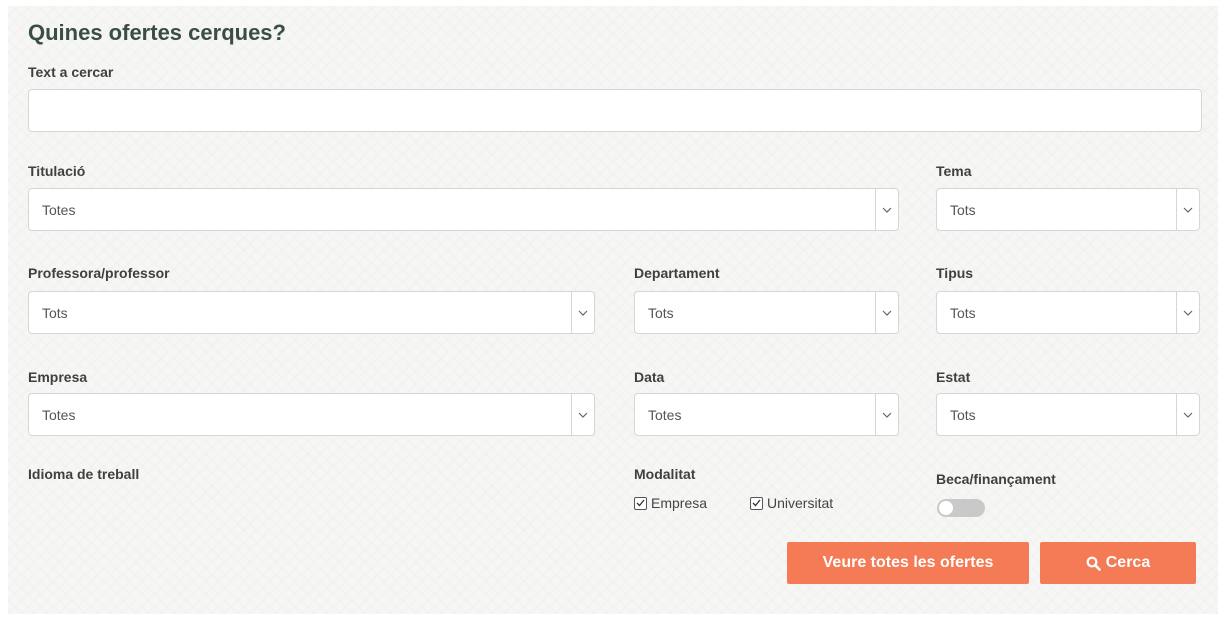 The height and width of the screenshot is (619, 1225). I want to click on search-button-label: Cerca, so click(1128, 562).